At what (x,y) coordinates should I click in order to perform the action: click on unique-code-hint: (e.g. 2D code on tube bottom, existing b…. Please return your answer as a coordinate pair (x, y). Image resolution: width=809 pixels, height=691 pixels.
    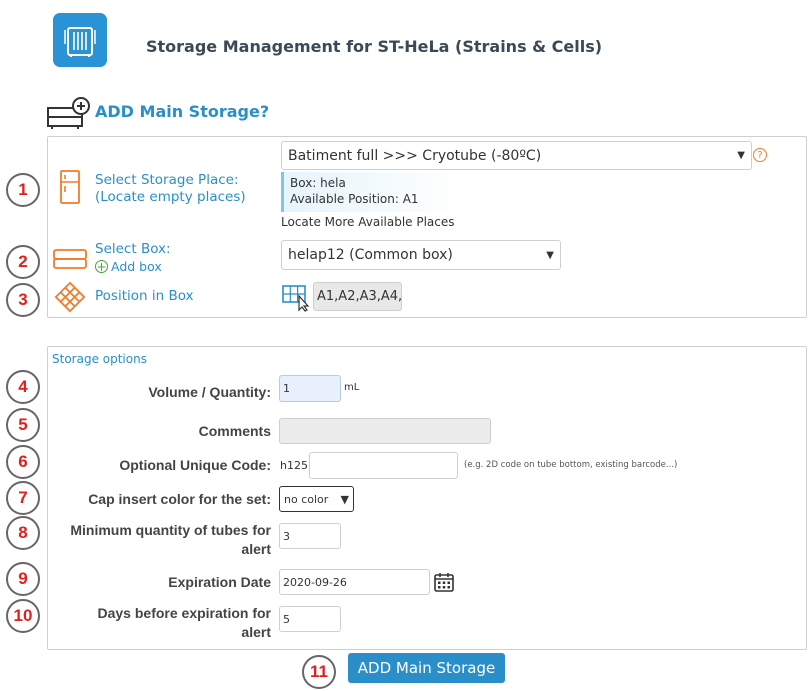
    Looking at the image, I should click on (571, 465).